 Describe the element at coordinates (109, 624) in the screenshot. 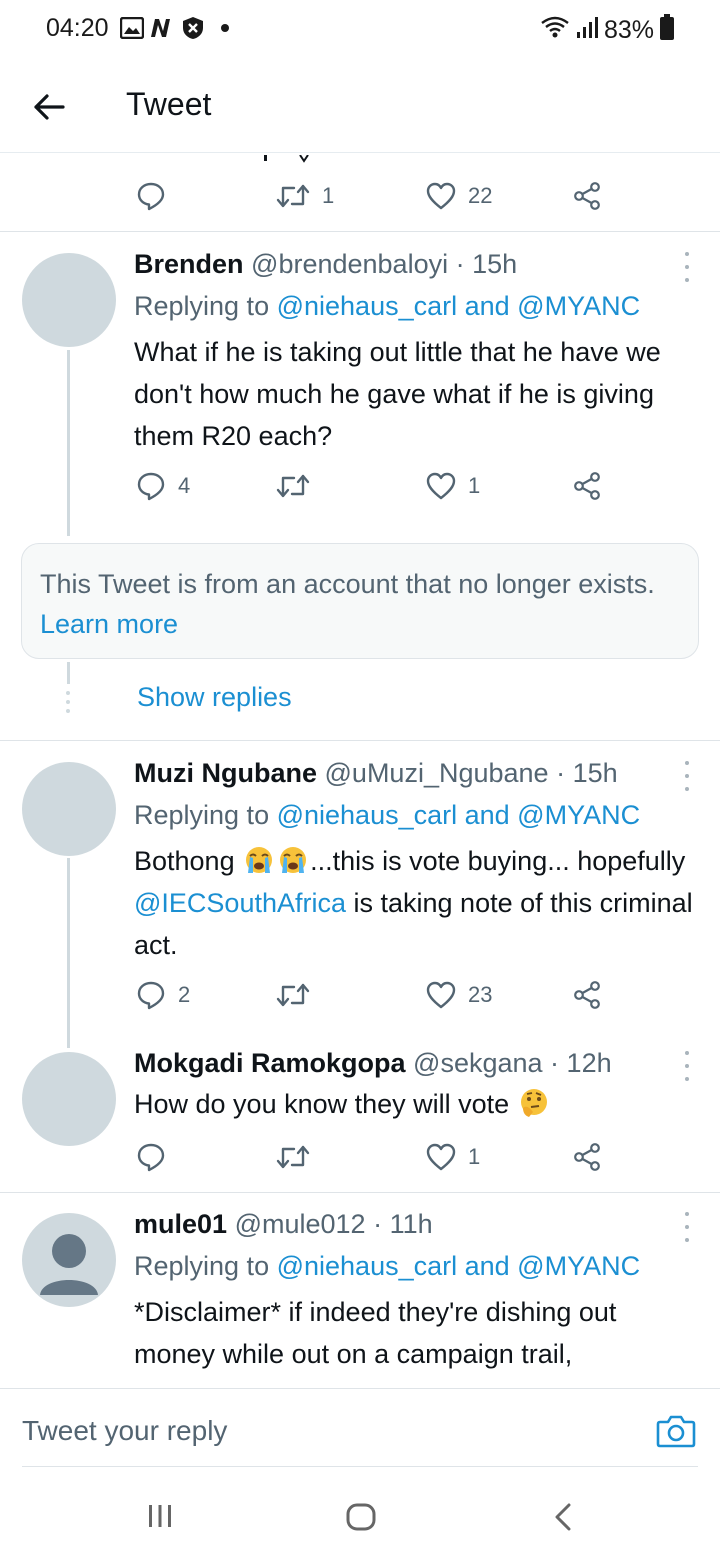

I see `learn-more-link: Learn more` at that location.